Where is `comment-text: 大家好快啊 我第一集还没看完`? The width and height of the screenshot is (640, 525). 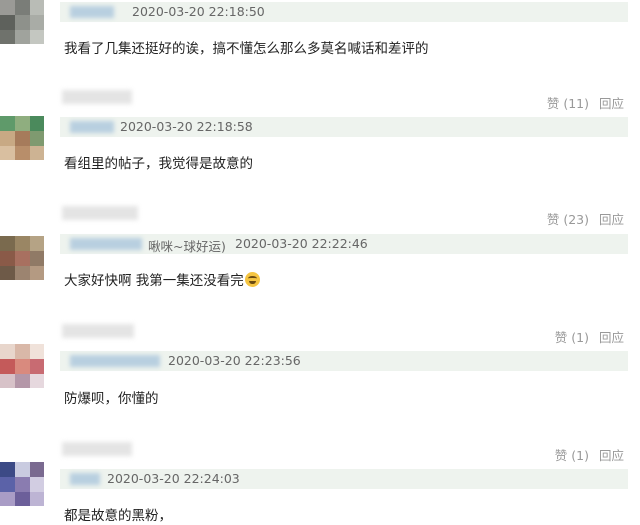
comment-text: 大家好快啊 我第一集还没看完 is located at coordinates (162, 279).